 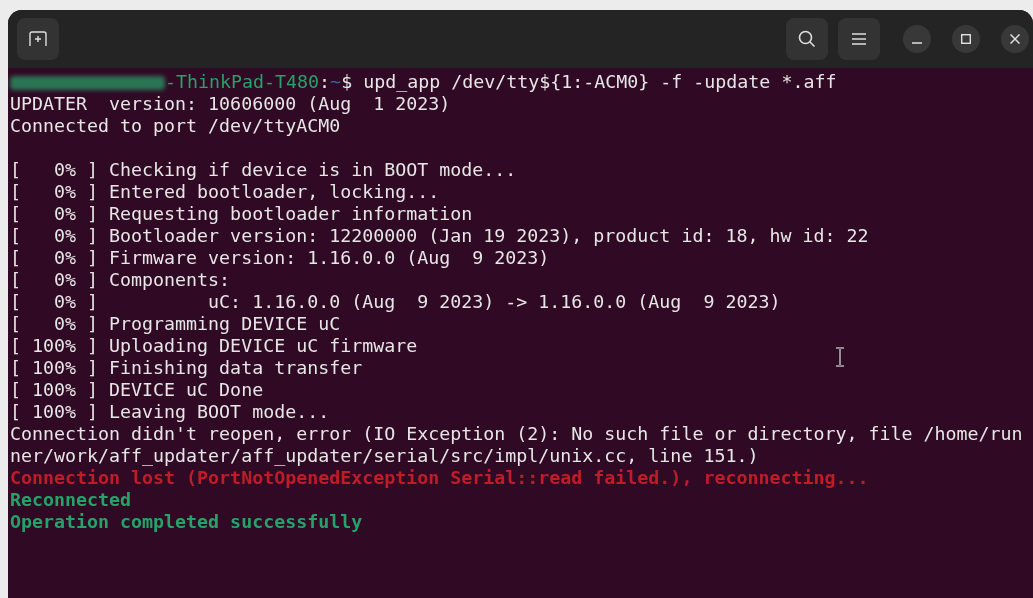 What do you see at coordinates (186, 521) in the screenshot?
I see `success-line: Operation completed successfully` at bounding box center [186, 521].